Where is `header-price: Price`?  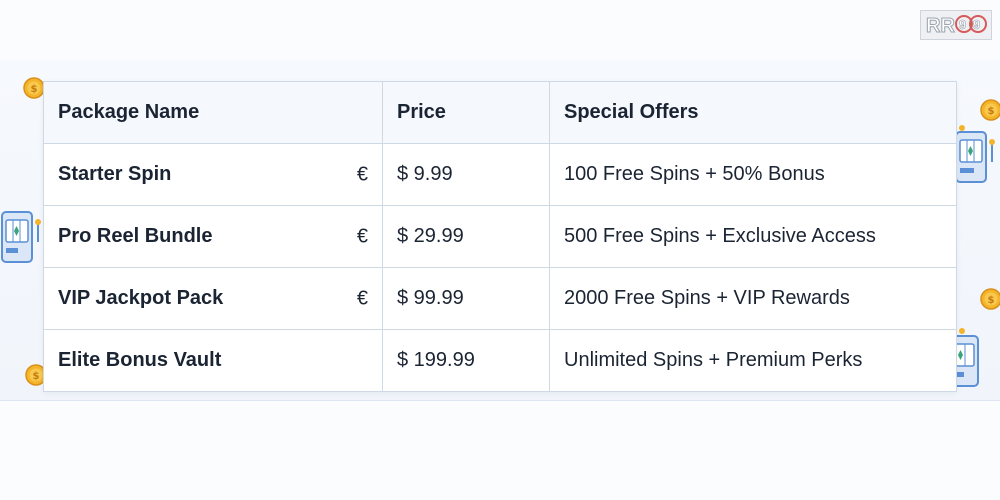
header-price: Price is located at coordinates (466, 112).